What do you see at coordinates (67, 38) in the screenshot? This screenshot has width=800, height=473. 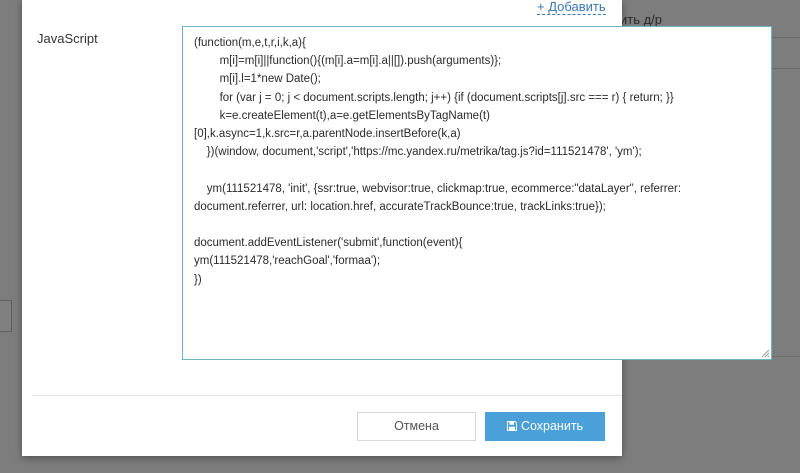 I see `javascript-field-label: JavaScript` at bounding box center [67, 38].